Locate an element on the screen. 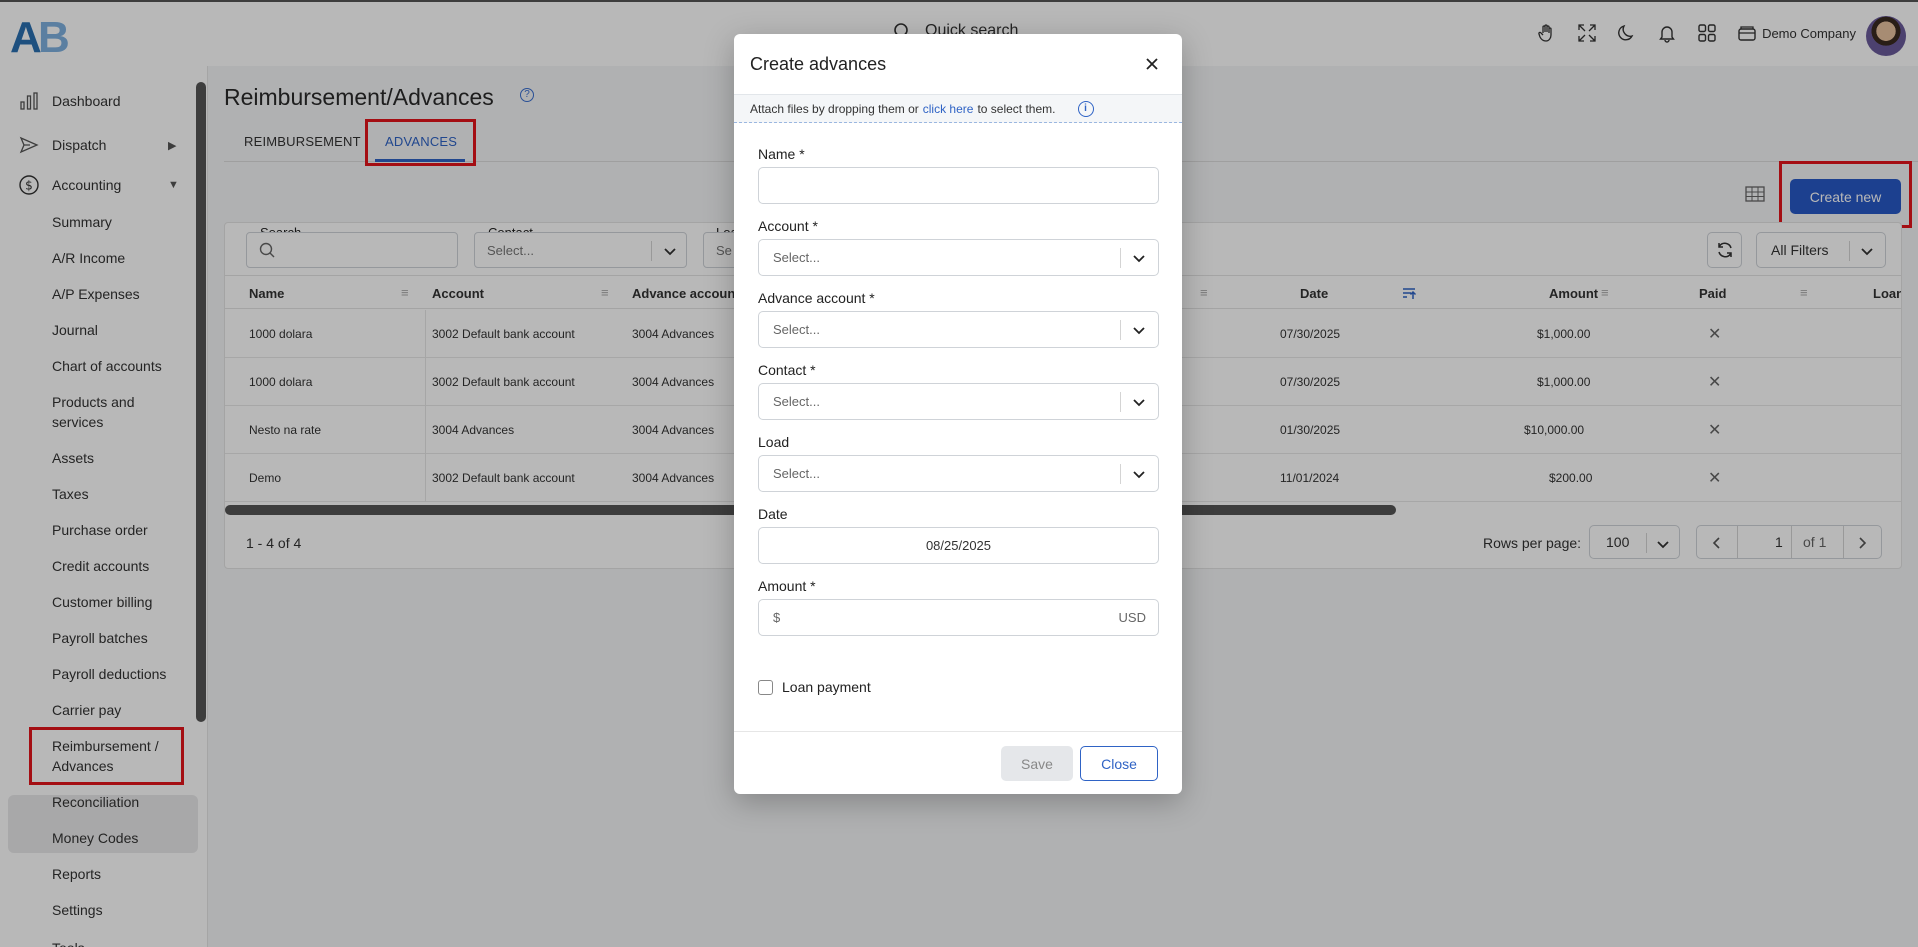 This screenshot has width=1918, height=947. close-icon is located at coordinates (1152, 64).